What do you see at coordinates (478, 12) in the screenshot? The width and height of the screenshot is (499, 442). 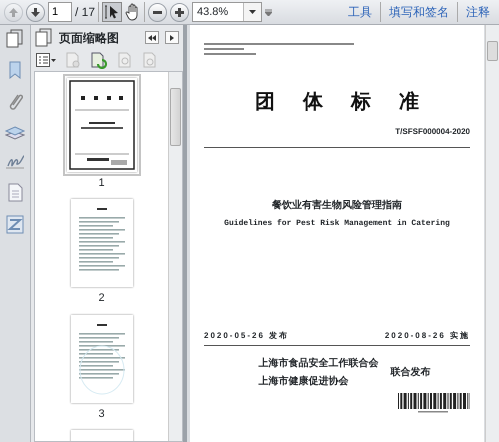 I see `menu-button: 注释` at bounding box center [478, 12].